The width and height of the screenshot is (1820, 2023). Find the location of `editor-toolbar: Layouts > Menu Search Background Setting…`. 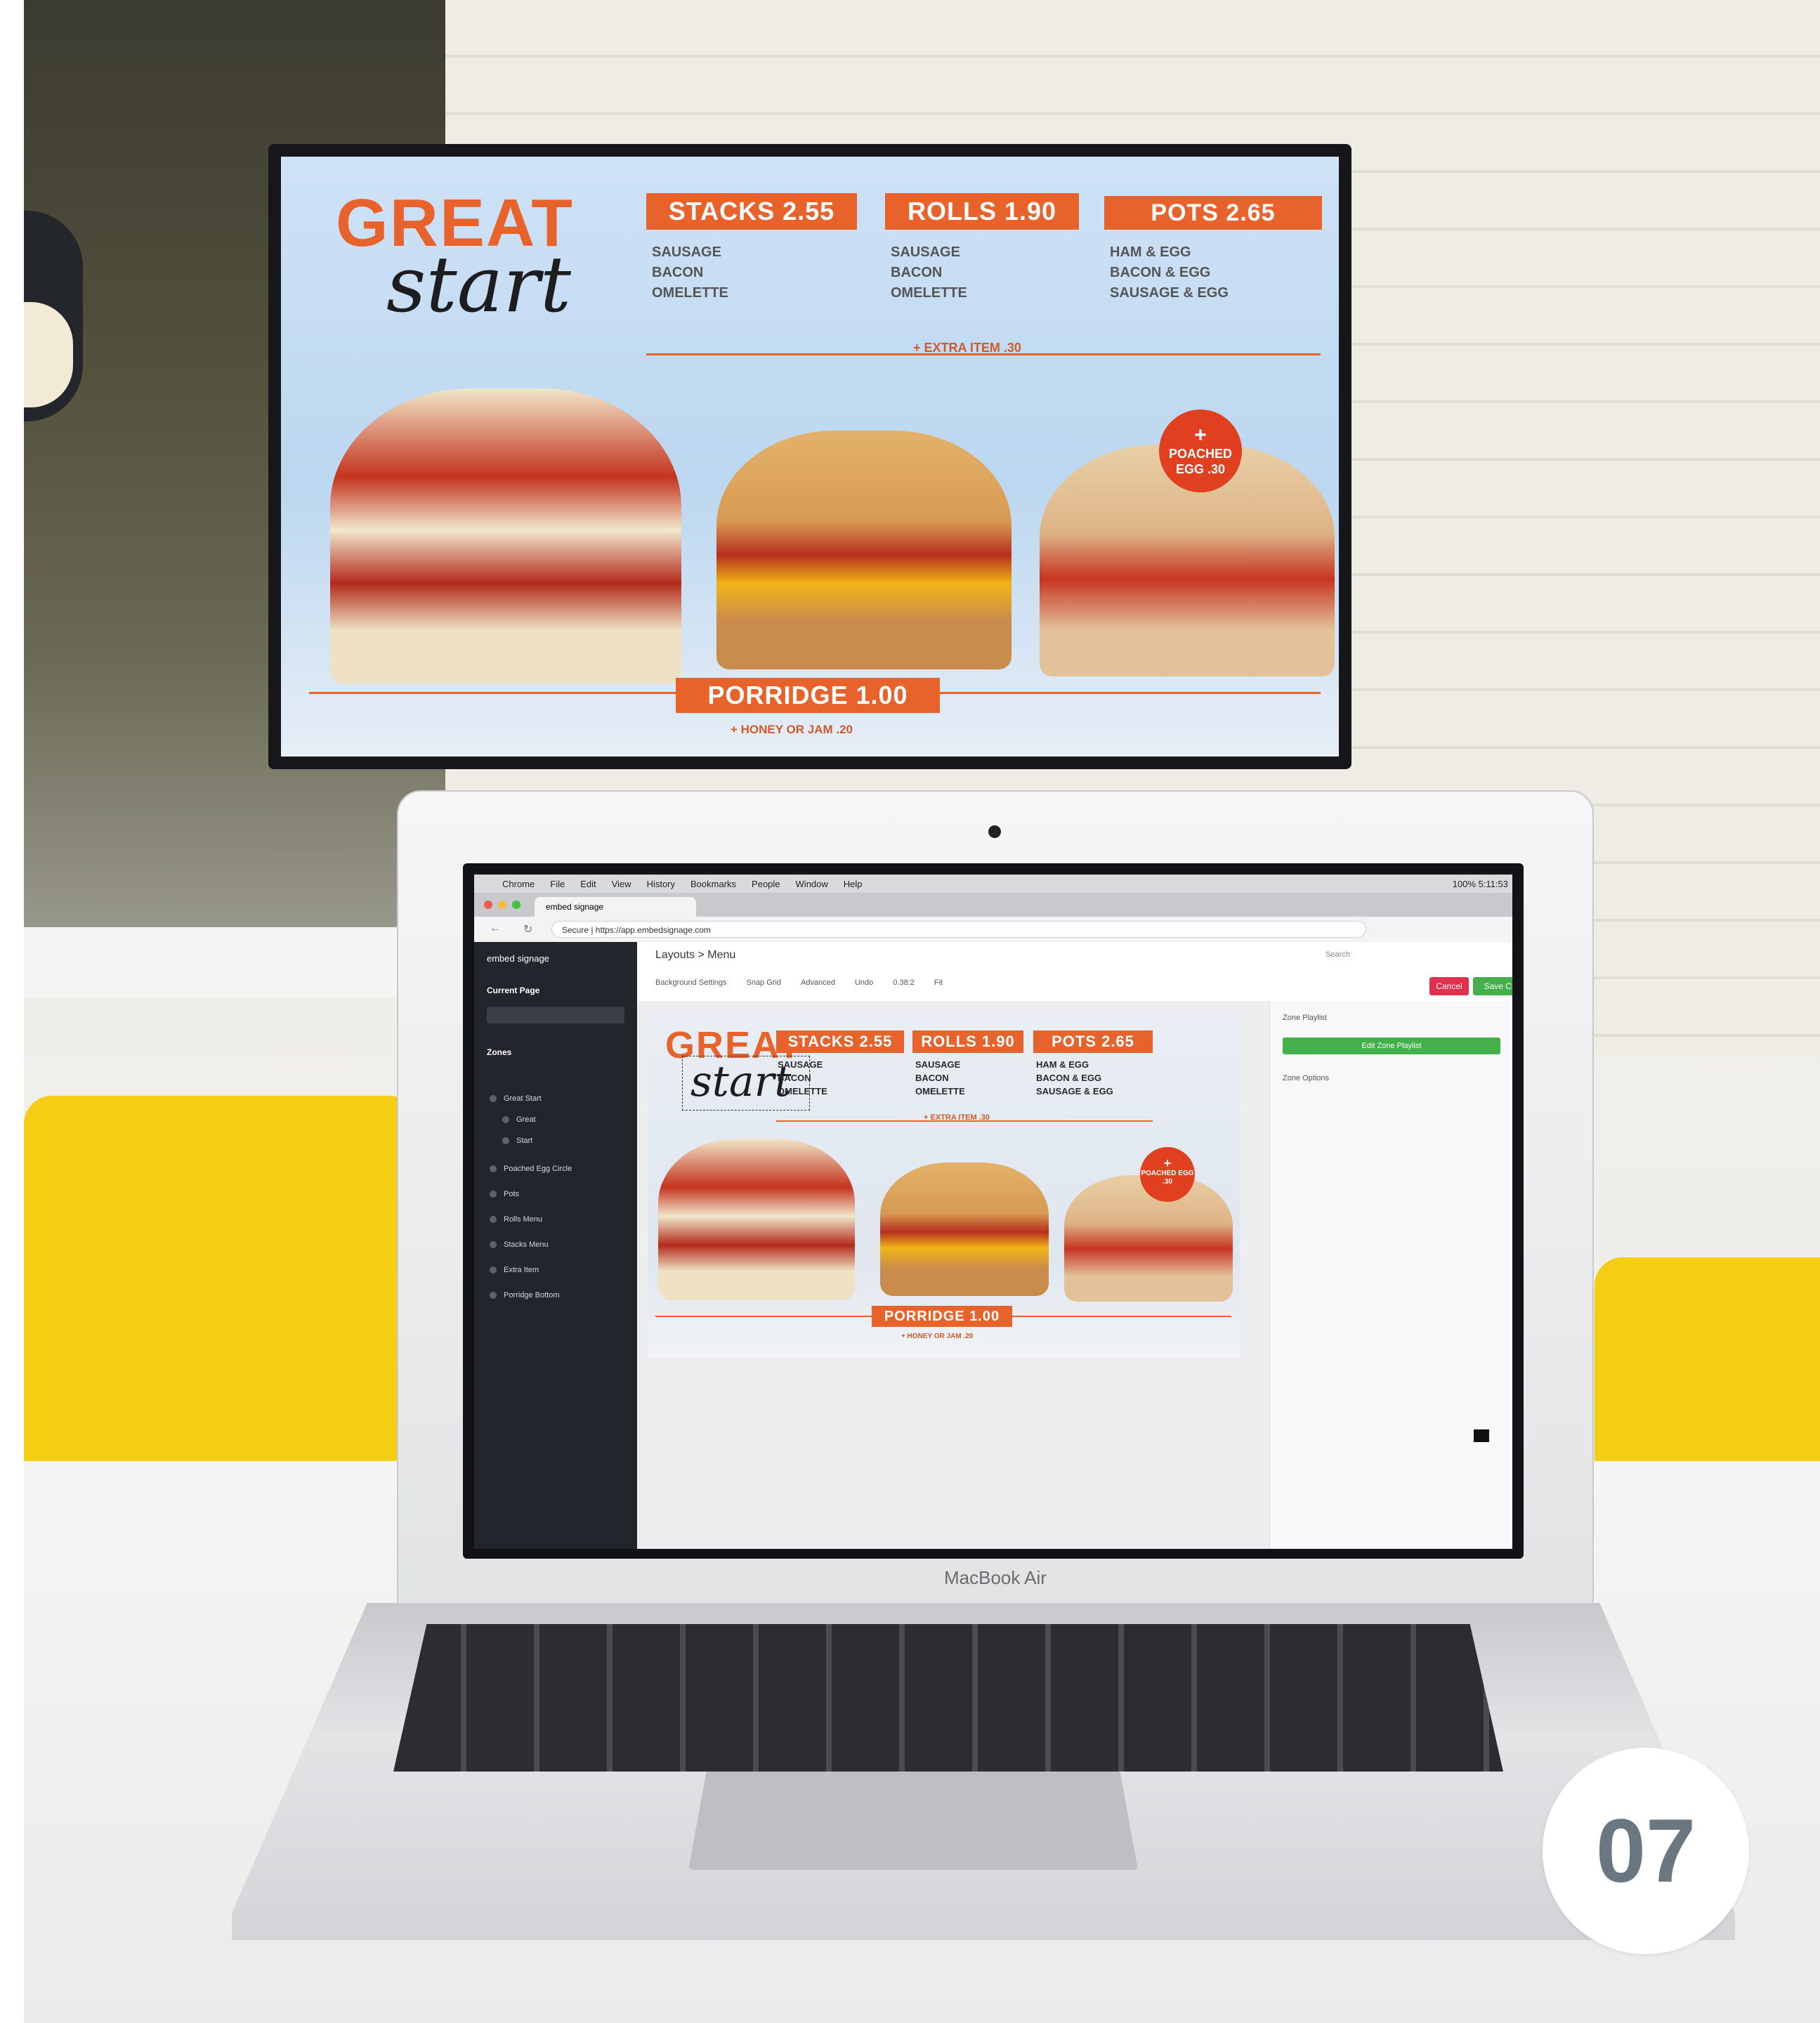

editor-toolbar: Layouts > Menu Search Background Setting… is located at coordinates (1074, 972).